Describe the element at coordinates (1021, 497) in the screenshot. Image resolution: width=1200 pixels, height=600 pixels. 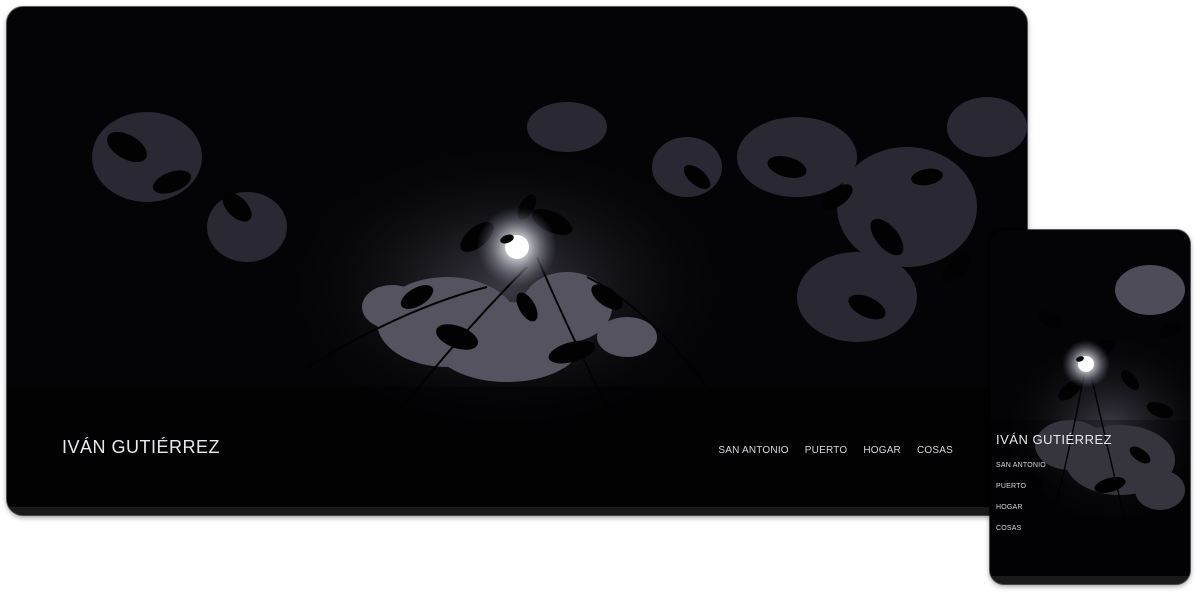
I see `main-nav-mobile: SAN ANTONIO PUERTO HOGAR COSAS` at that location.